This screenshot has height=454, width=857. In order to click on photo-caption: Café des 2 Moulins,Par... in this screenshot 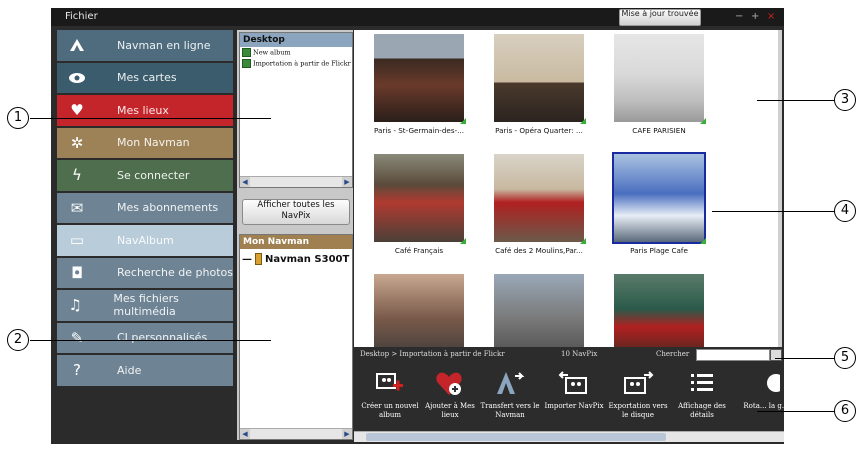, I will do `click(539, 250)`.